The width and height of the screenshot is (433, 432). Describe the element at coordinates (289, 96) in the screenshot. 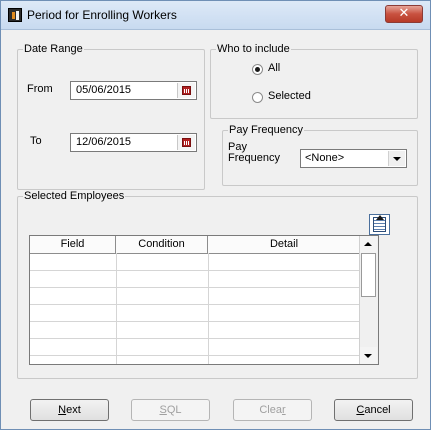

I see `radio-selected-label: Selected` at that location.